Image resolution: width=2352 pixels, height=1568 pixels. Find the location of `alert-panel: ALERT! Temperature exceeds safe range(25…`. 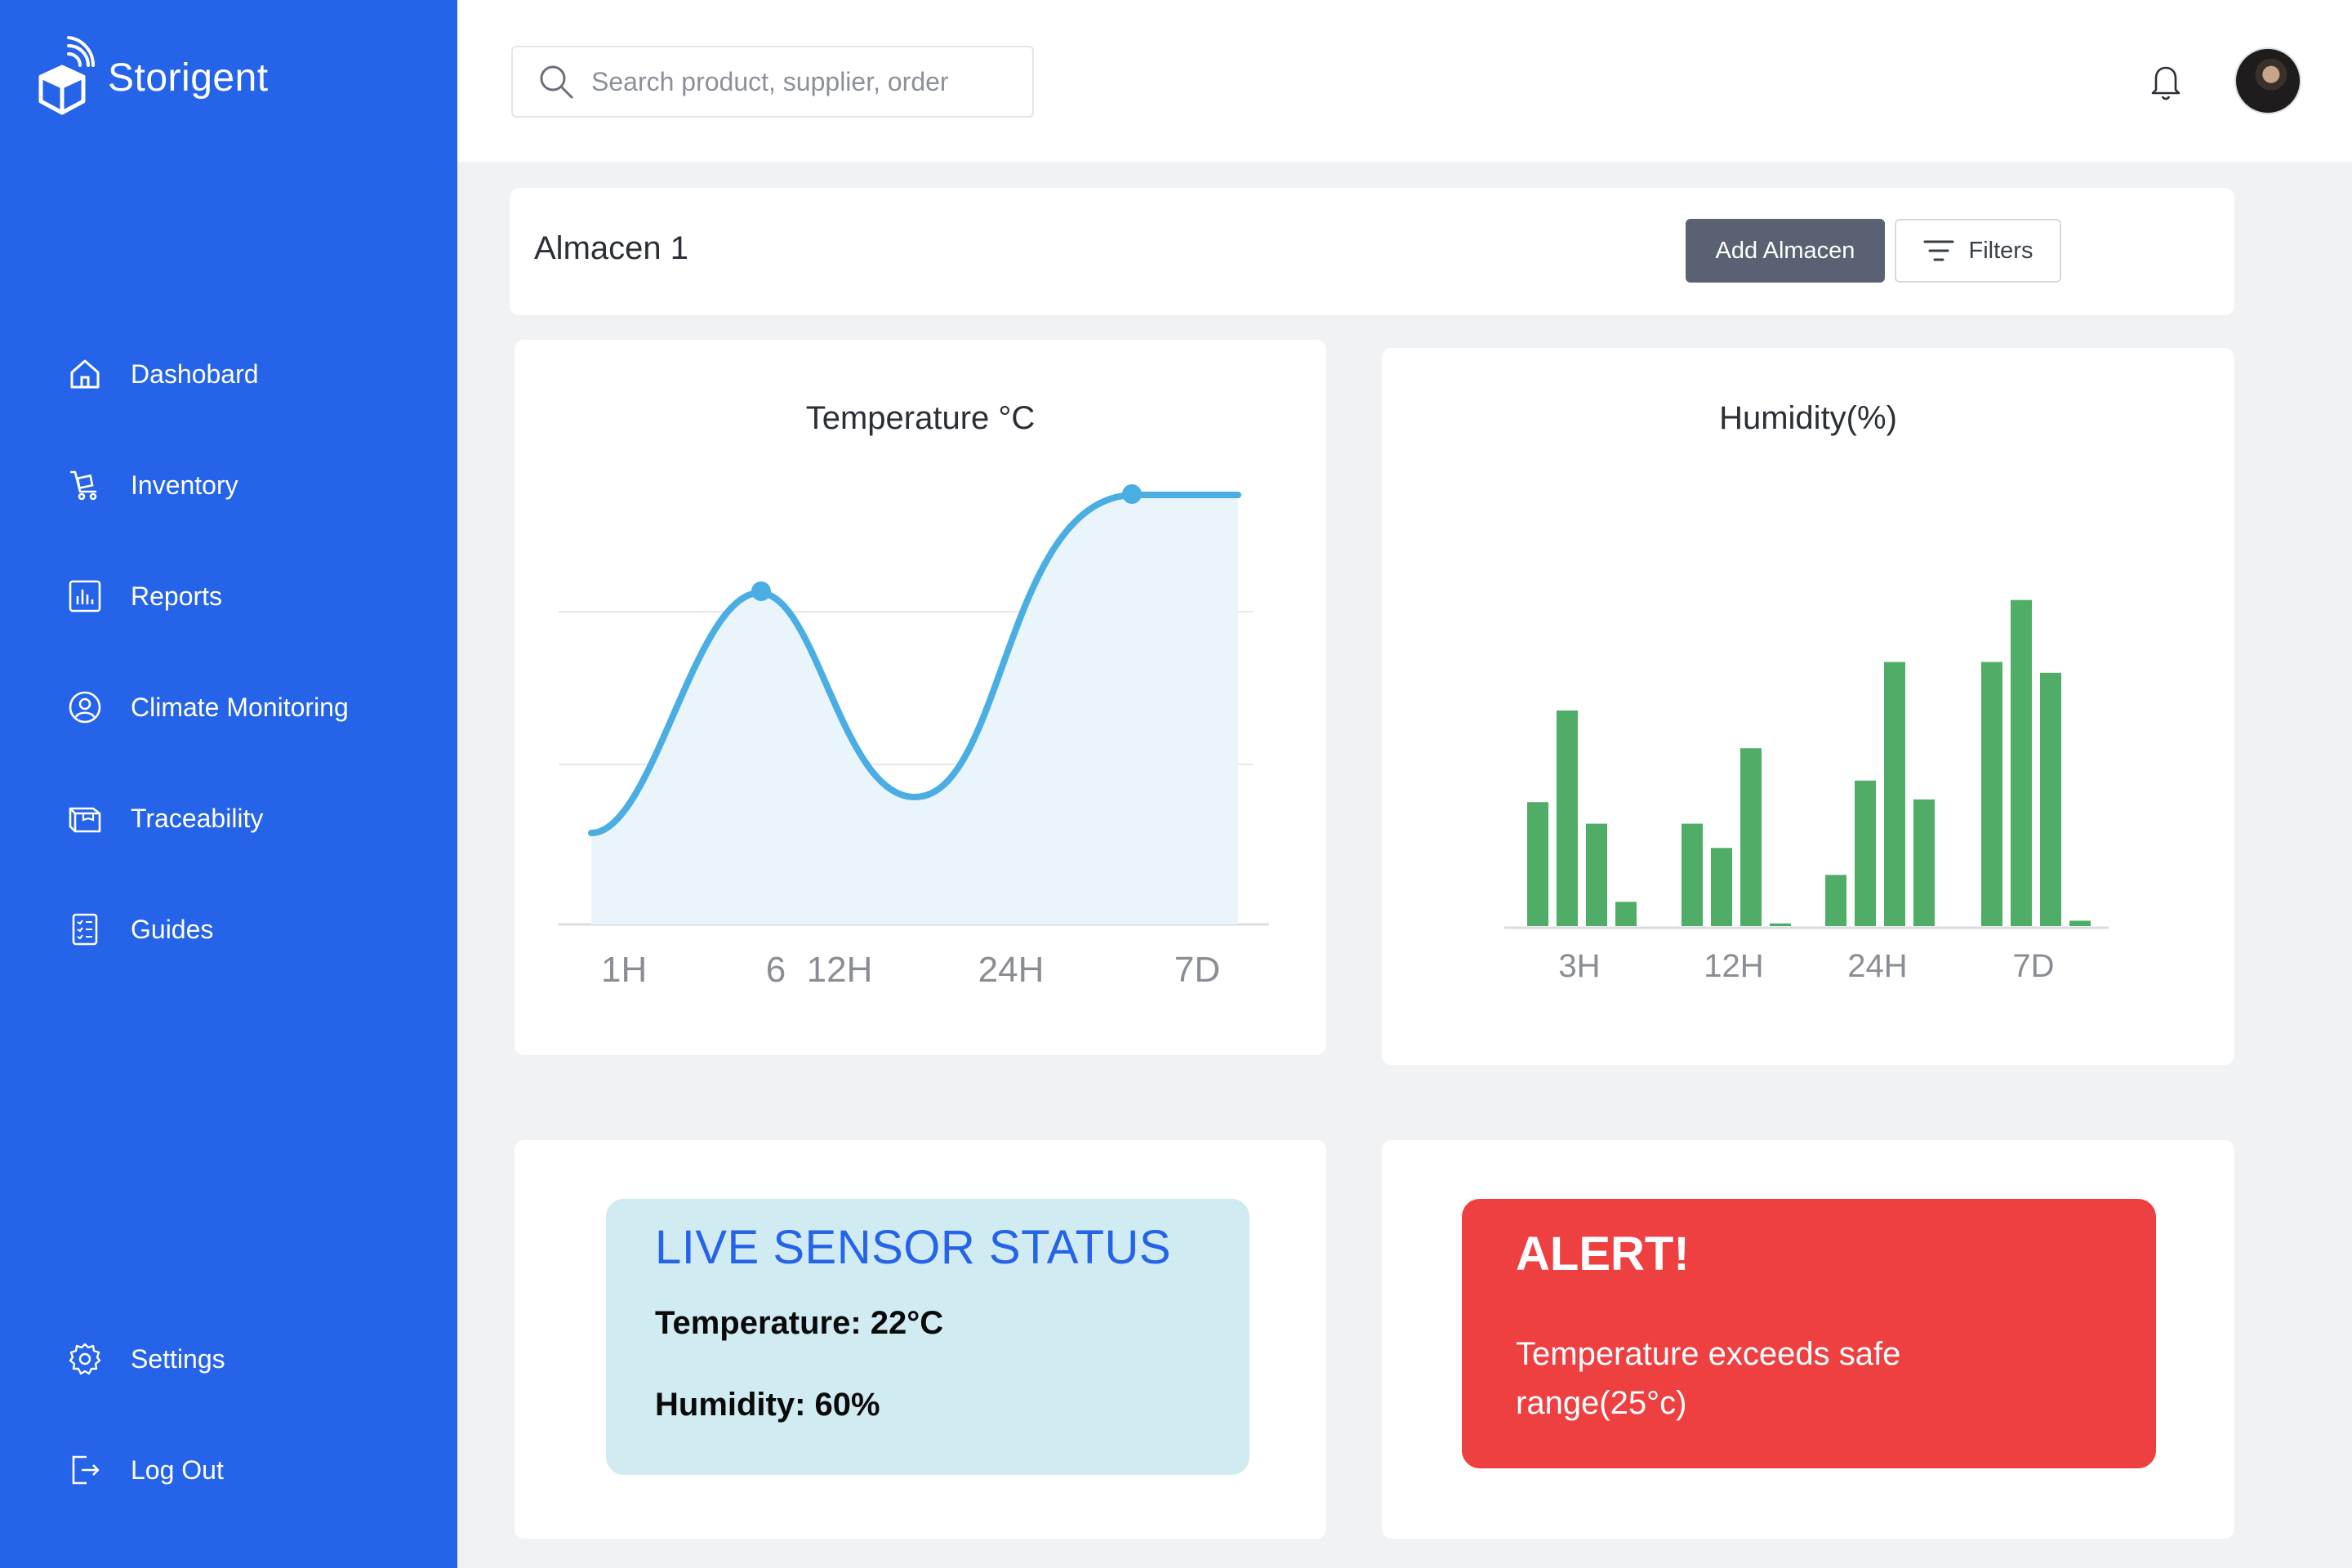

alert-panel: ALERT! Temperature exceeds safe range(25… is located at coordinates (1809, 1333).